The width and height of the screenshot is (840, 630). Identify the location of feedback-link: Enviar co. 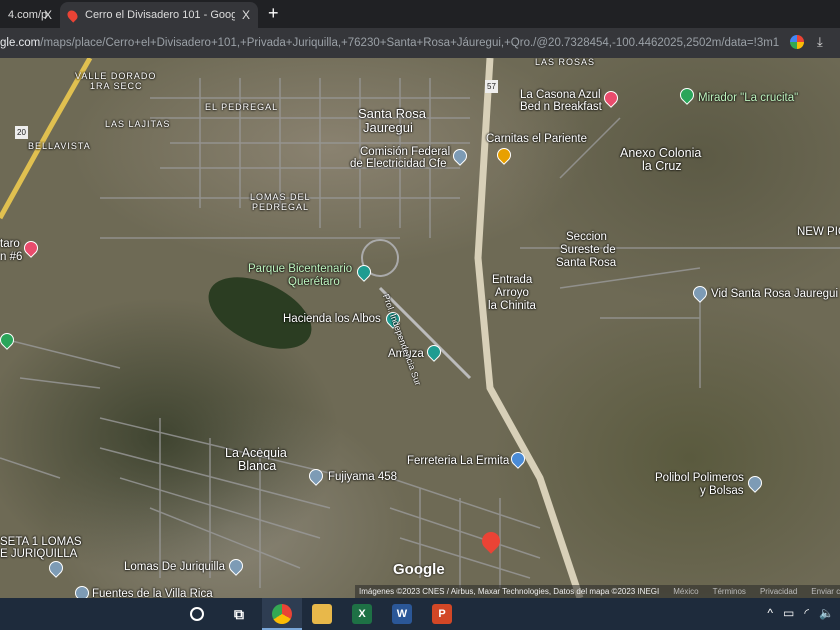
(825, 591).